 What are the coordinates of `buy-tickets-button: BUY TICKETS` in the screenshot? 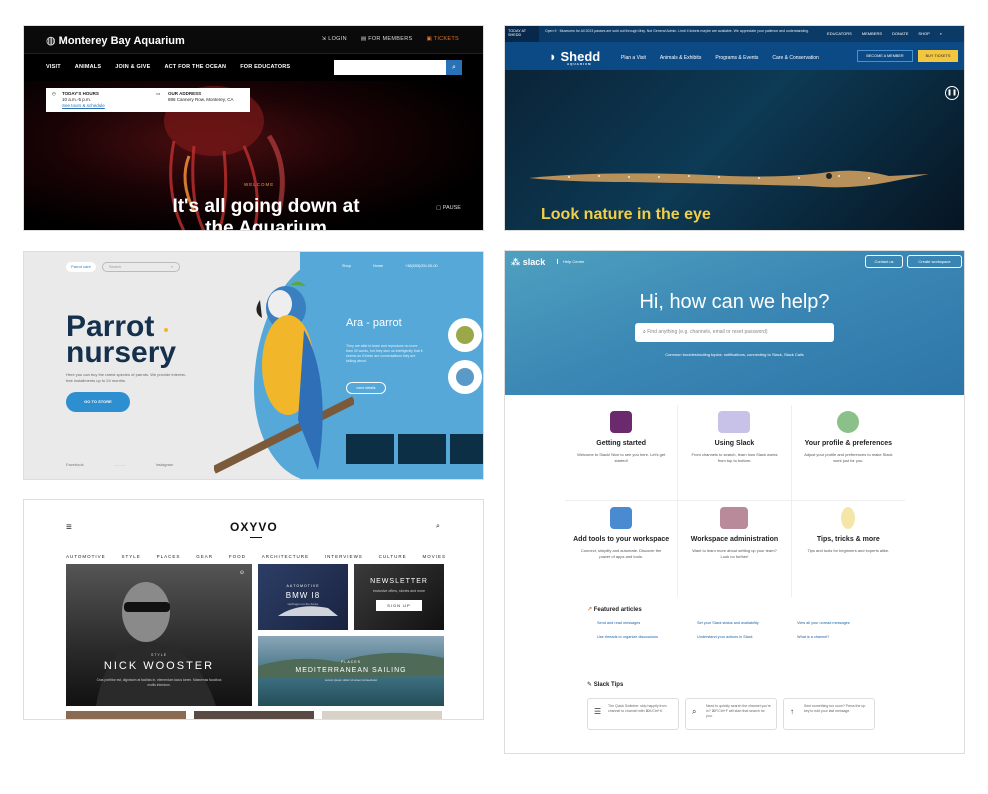 It's located at (938, 56).